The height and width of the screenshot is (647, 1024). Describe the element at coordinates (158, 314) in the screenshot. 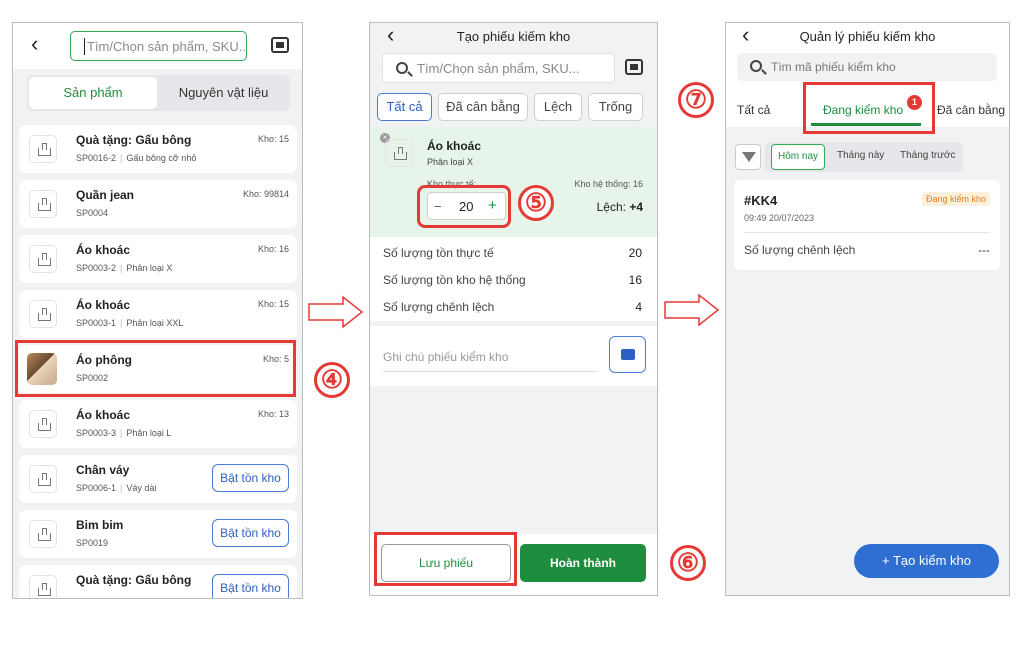

I see `product-row: Áo khoác SP0003-1 | Phân loại XXL Kho: 15` at that location.